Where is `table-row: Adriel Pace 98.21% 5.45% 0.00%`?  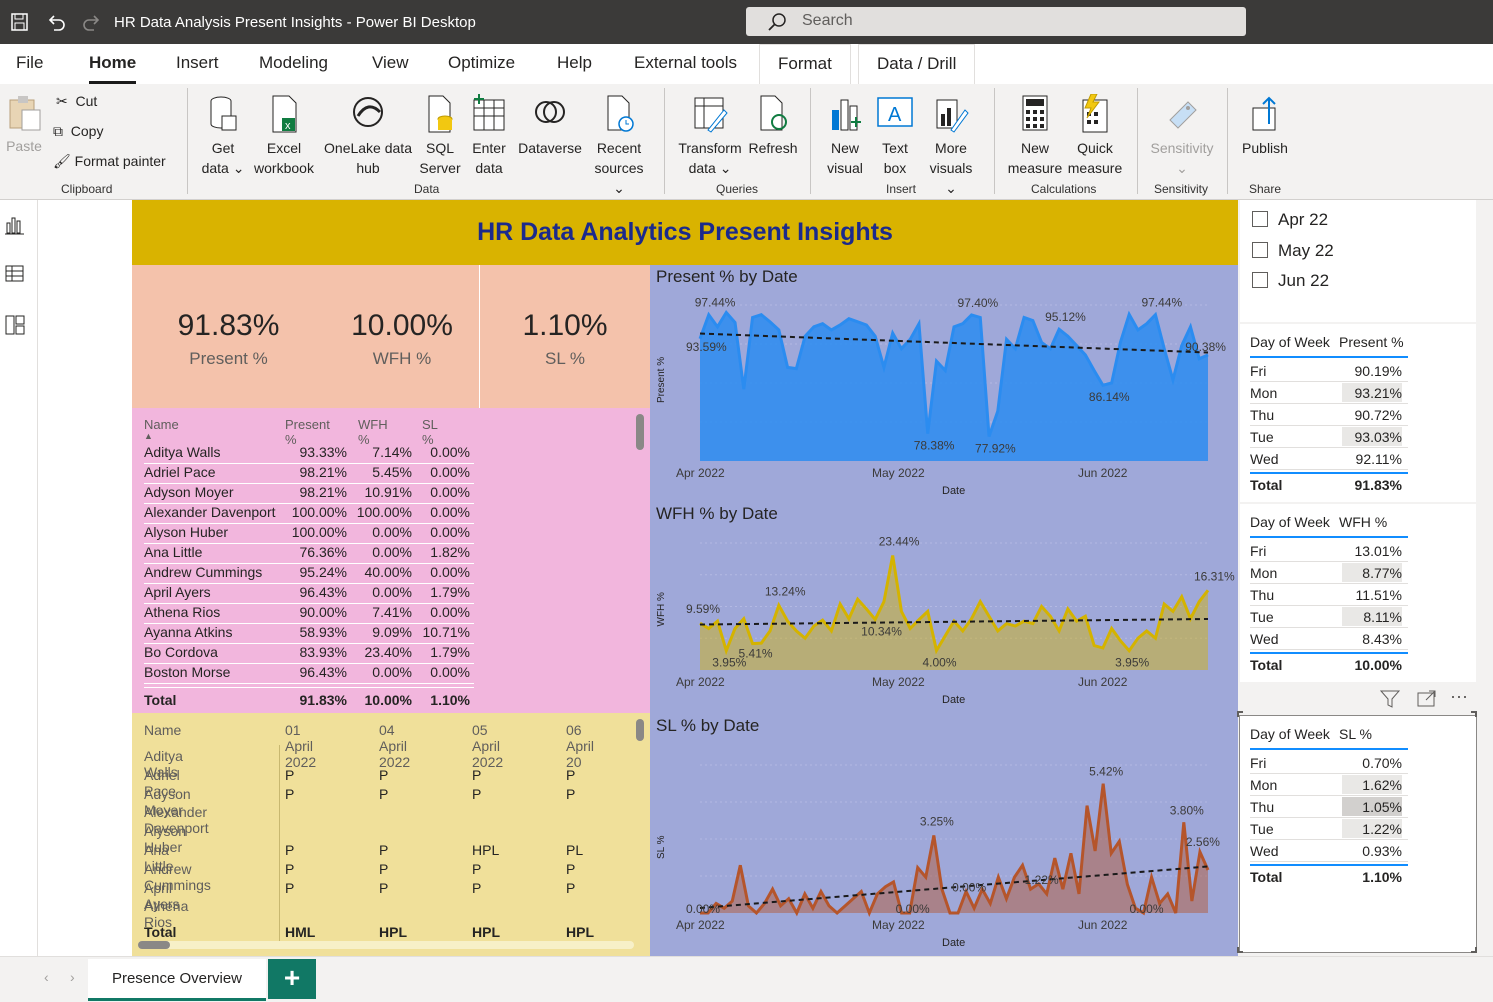 table-row: Adriel Pace 98.21% 5.45% 0.00% is located at coordinates (309, 474).